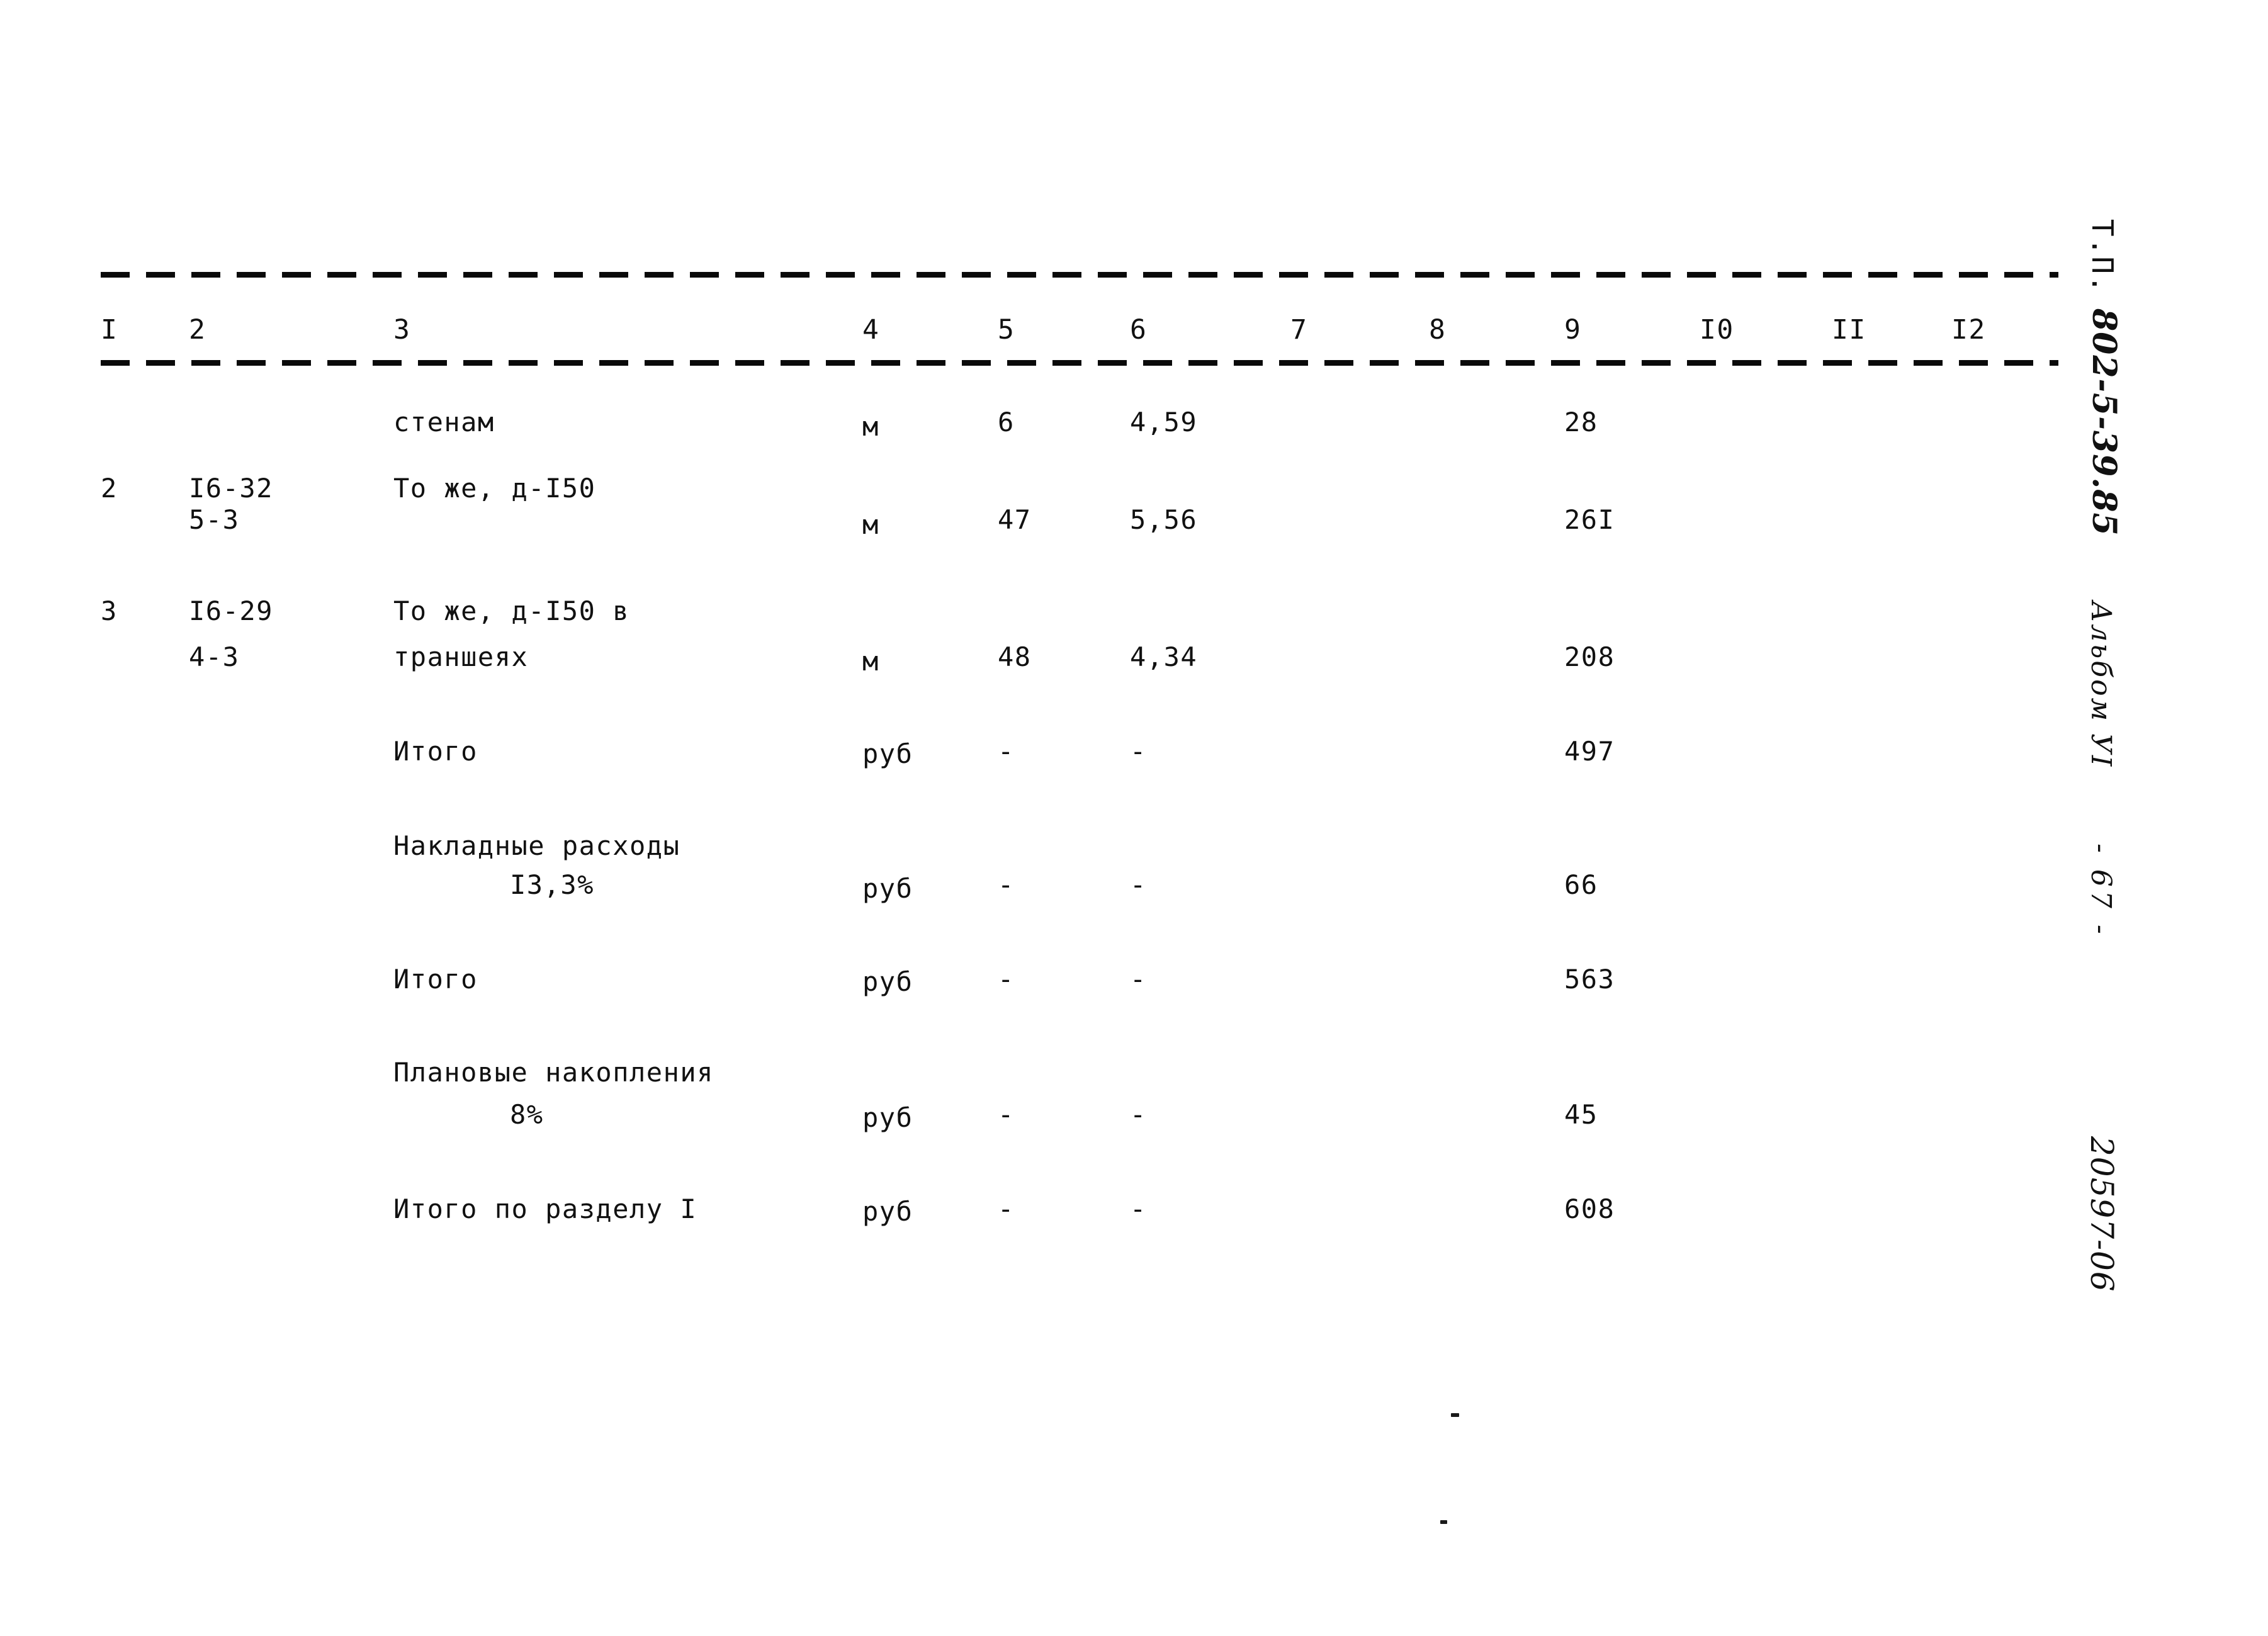 Image resolution: width=2268 pixels, height=1636 pixels. What do you see at coordinates (552, 884) in the screenshot?
I see `table-row: I3,3%` at bounding box center [552, 884].